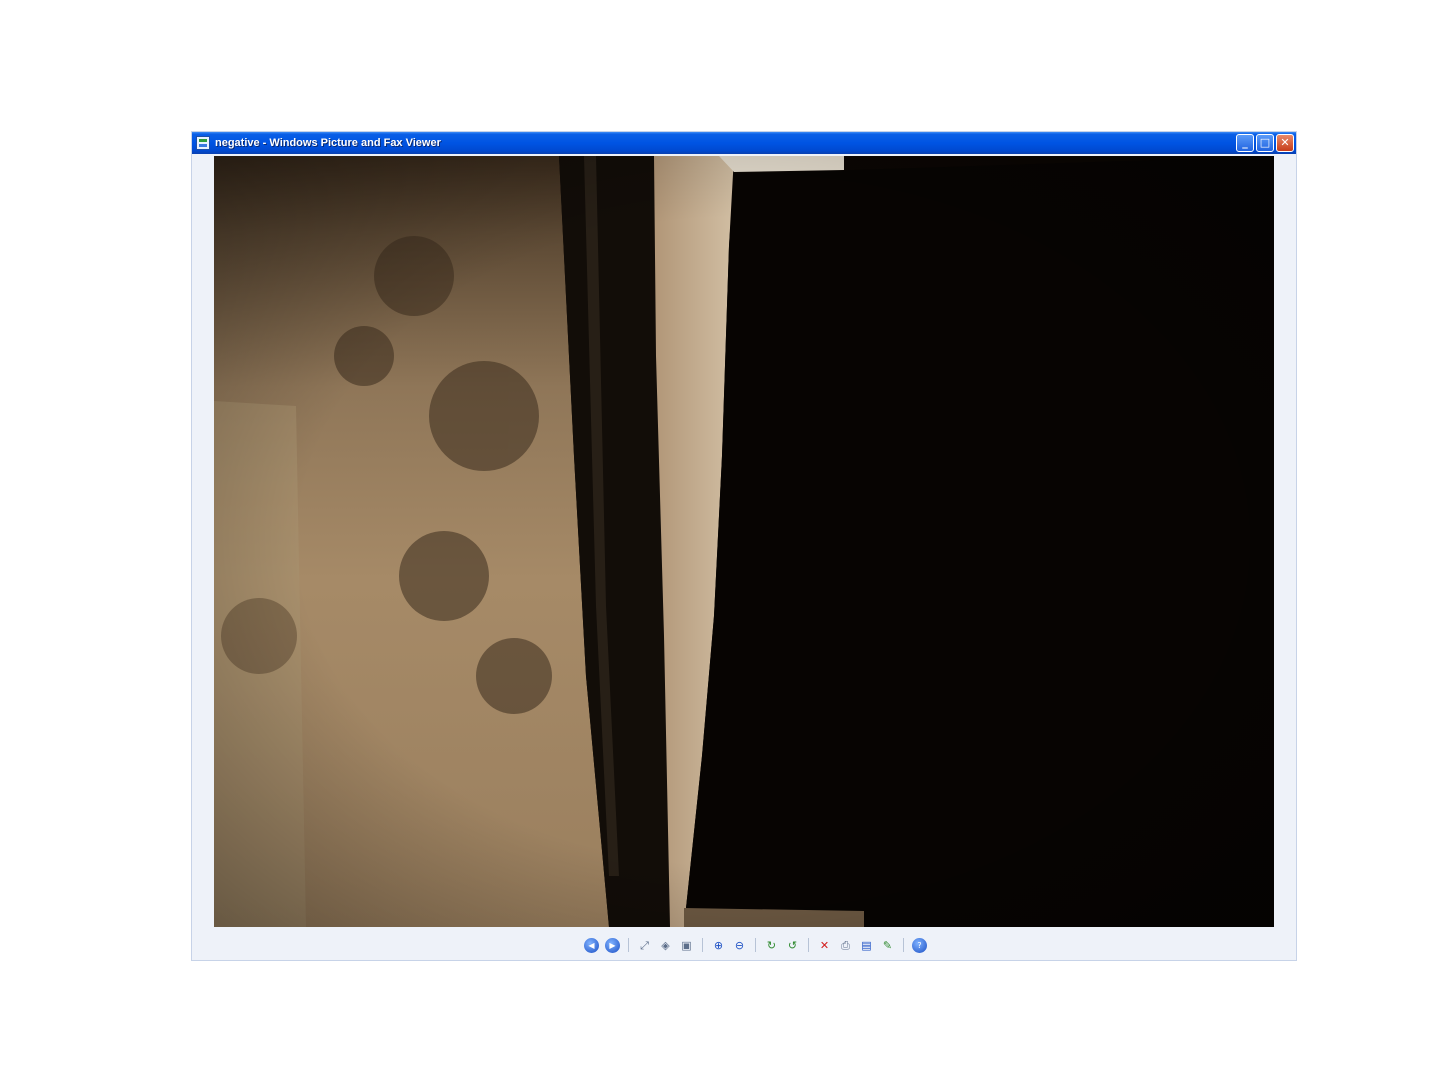 The width and height of the screenshot is (1440, 1080). What do you see at coordinates (792, 945) in the screenshot?
I see `rotate-counterclockwise-icon: ↺` at bounding box center [792, 945].